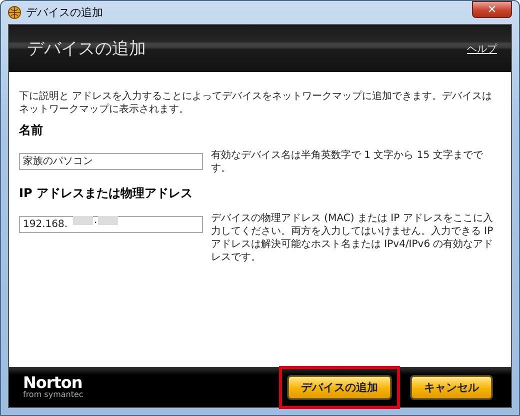 This screenshot has width=520, height=416. What do you see at coordinates (14, 12) in the screenshot?
I see `globe-icon` at bounding box center [14, 12].